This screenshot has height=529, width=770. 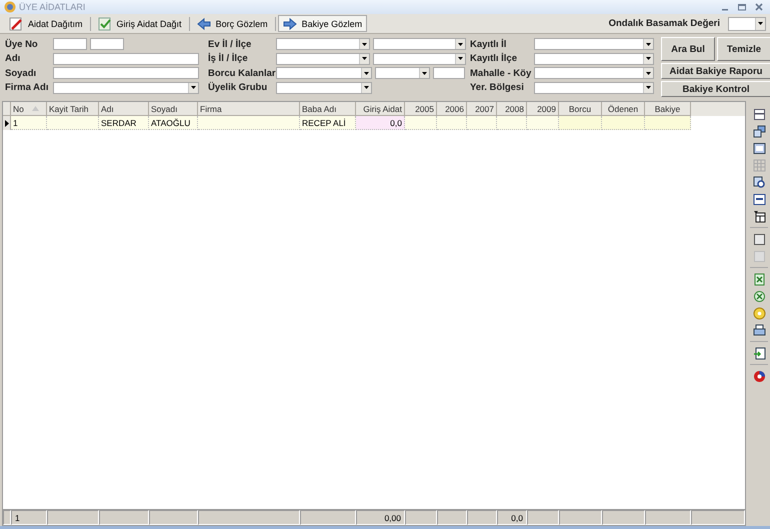 I want to click on forward-arrow-icon, so click(x=289, y=23).